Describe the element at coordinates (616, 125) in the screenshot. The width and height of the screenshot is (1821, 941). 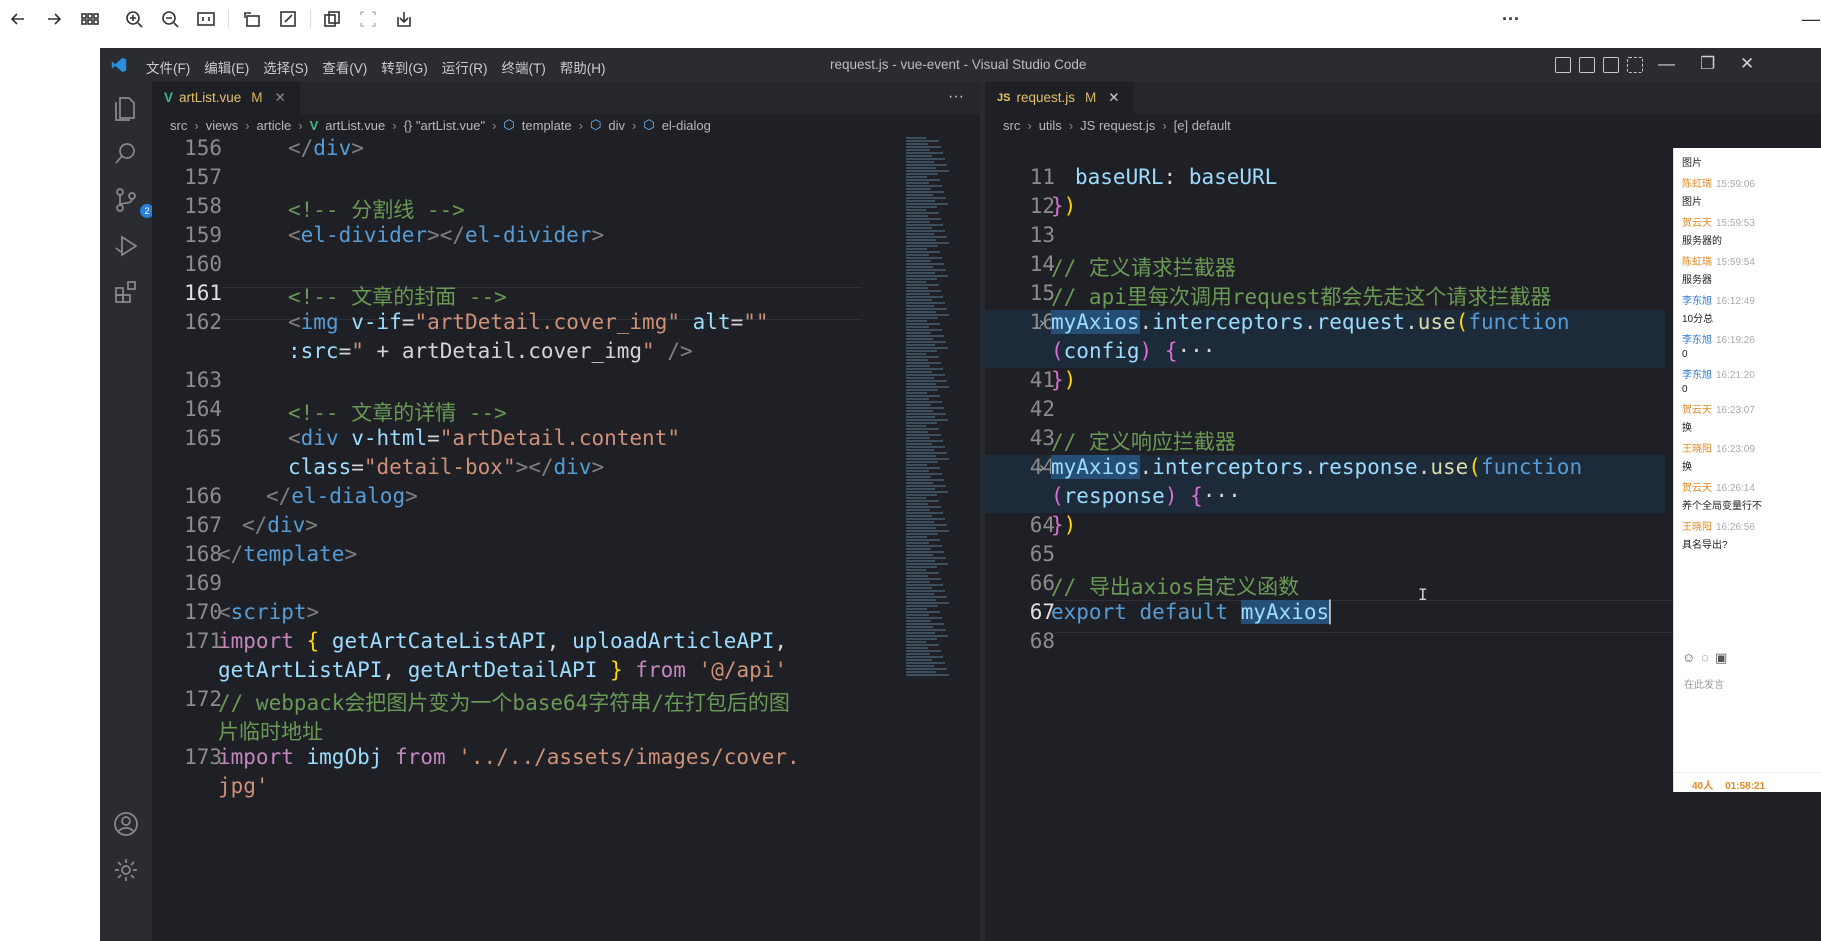
I see `breadcrumb-item: div` at that location.